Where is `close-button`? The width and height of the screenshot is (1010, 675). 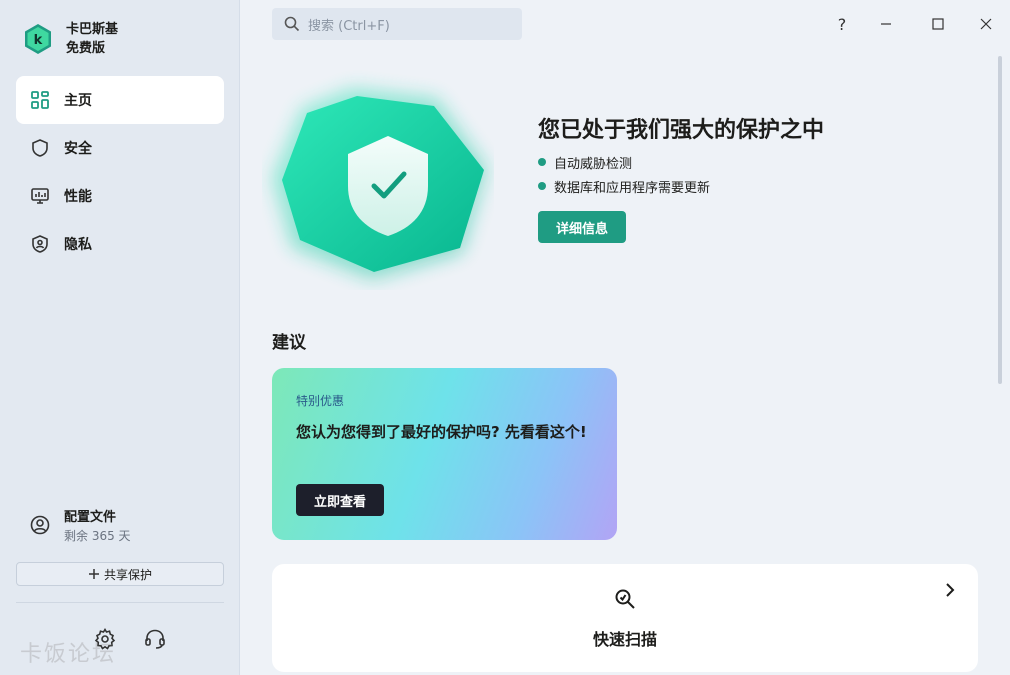
close-button is located at coordinates (986, 24).